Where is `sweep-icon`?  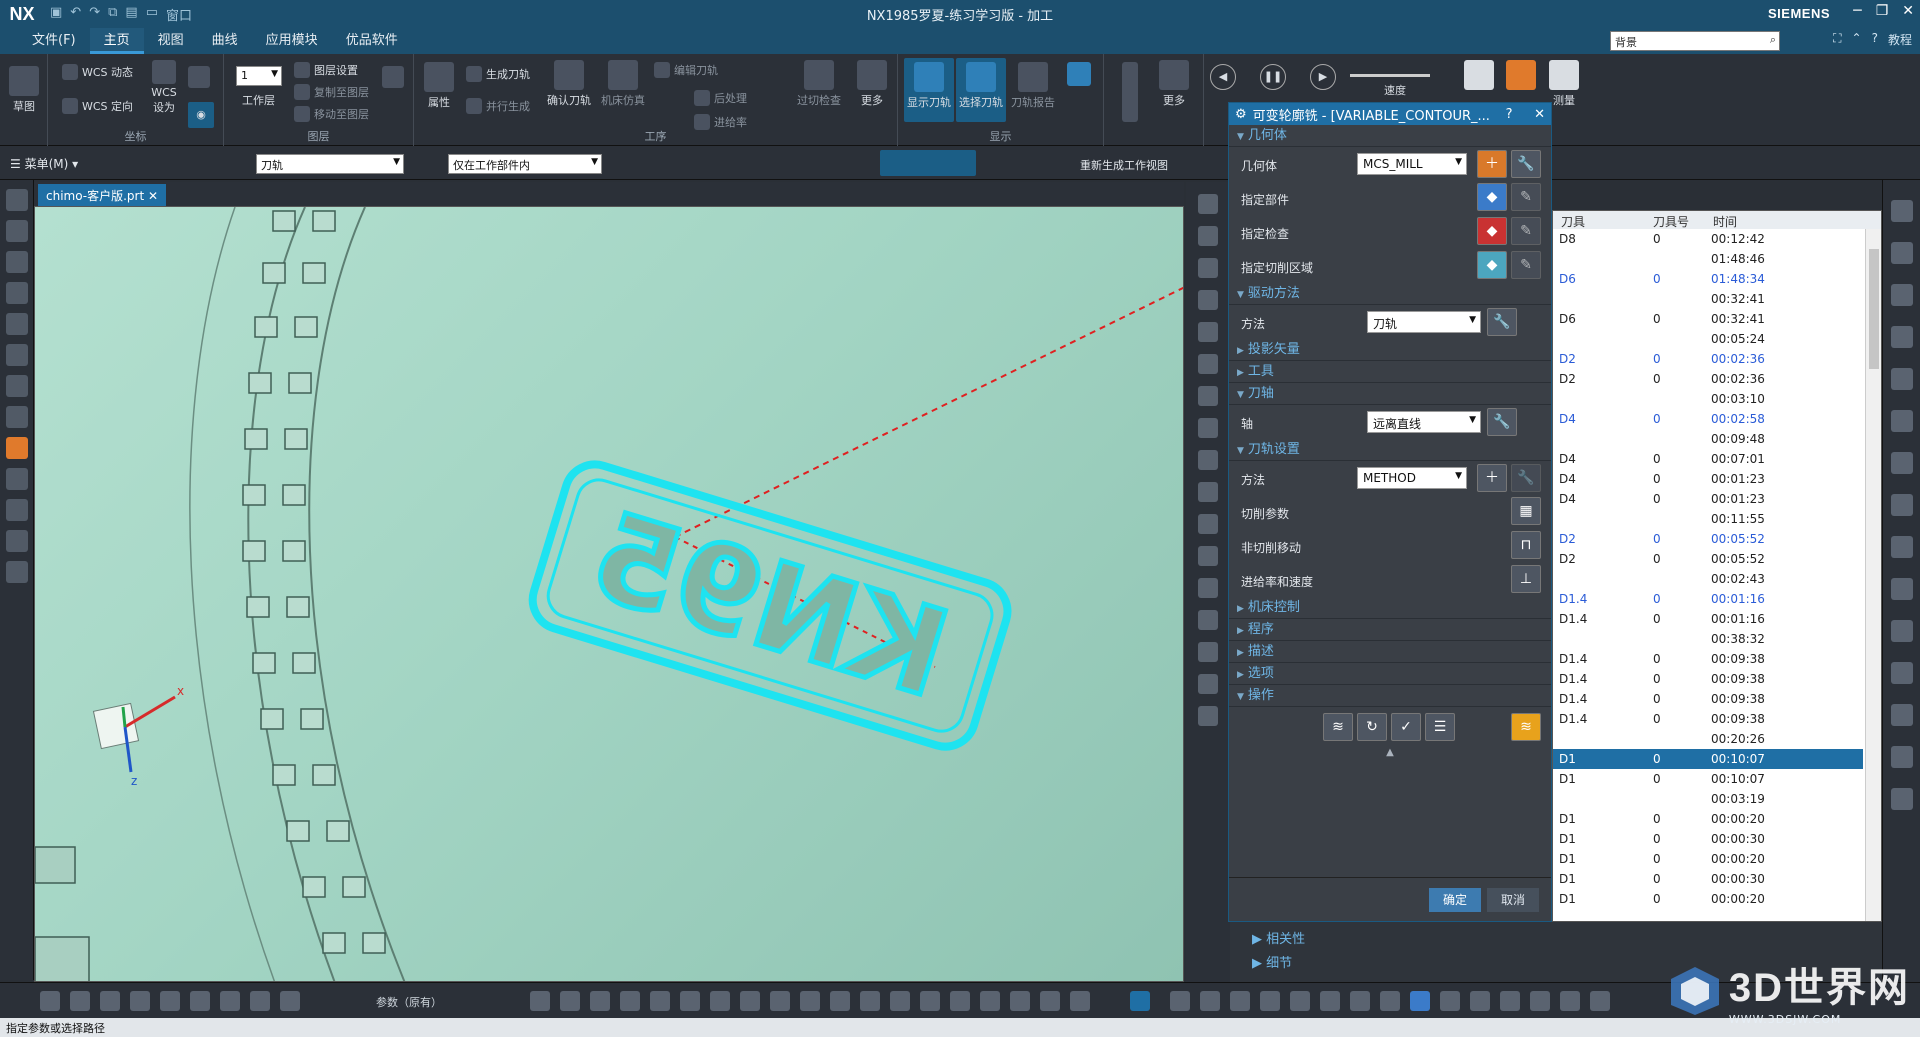 sweep-icon is located at coordinates (1208, 460).